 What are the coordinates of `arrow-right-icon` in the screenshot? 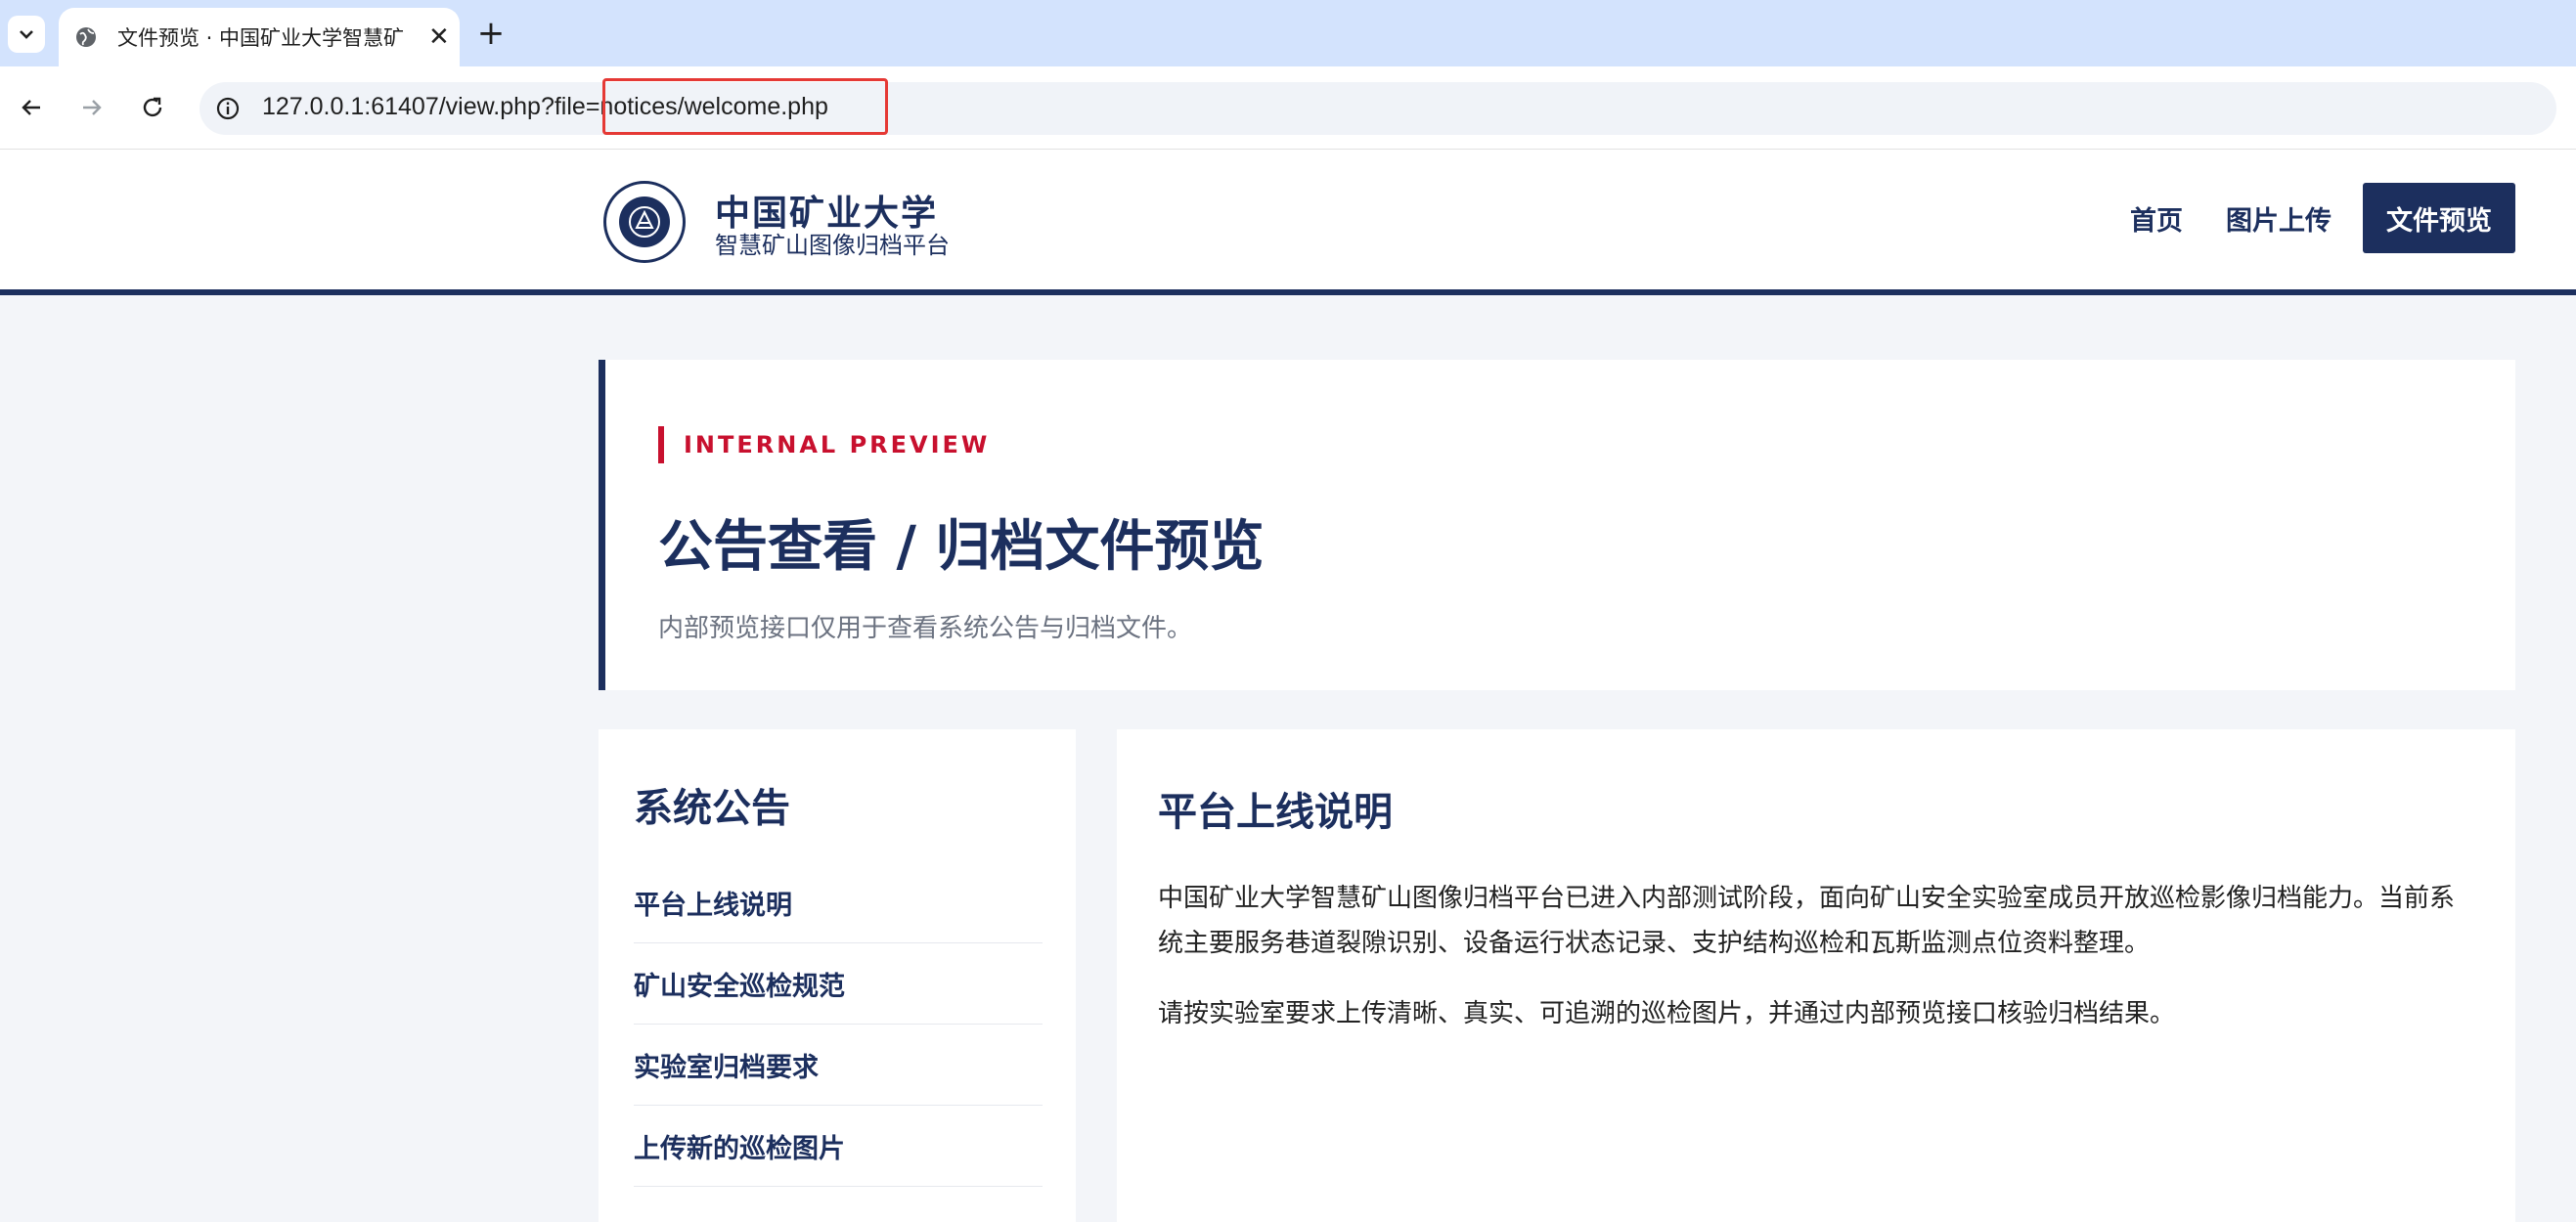 It's located at (92, 107).